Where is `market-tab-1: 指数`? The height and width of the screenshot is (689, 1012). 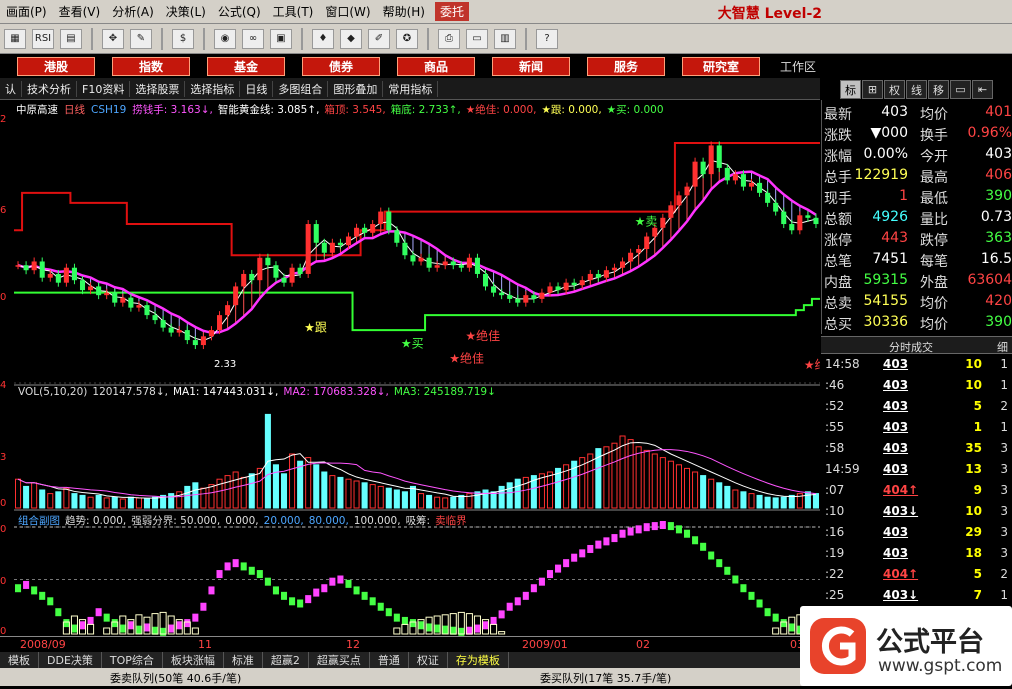 market-tab-1: 指数 is located at coordinates (151, 66).